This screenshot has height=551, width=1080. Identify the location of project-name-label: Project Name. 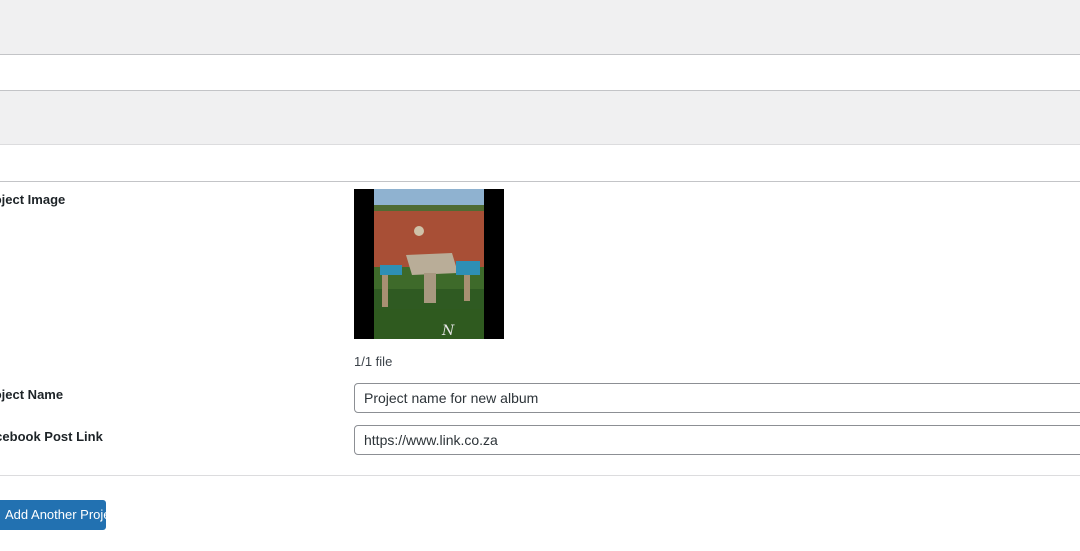
(32, 394).